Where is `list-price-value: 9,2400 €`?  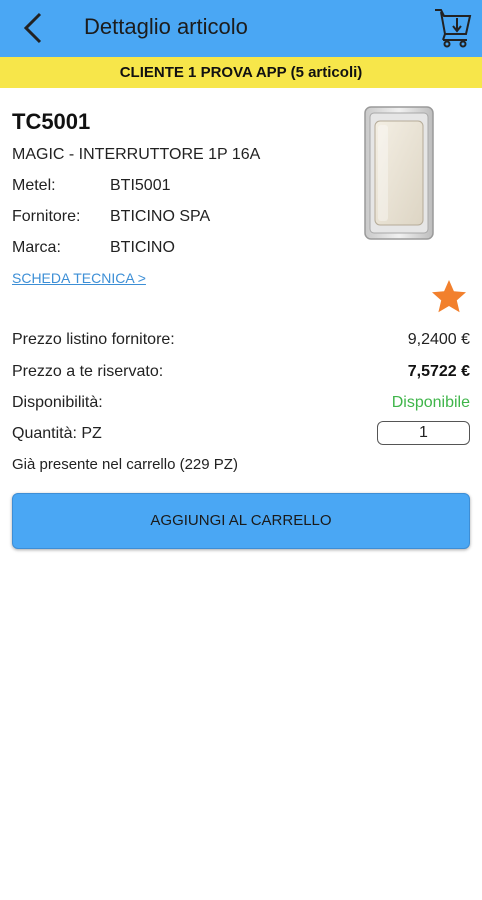
list-price-value: 9,2400 € is located at coordinates (438, 339).